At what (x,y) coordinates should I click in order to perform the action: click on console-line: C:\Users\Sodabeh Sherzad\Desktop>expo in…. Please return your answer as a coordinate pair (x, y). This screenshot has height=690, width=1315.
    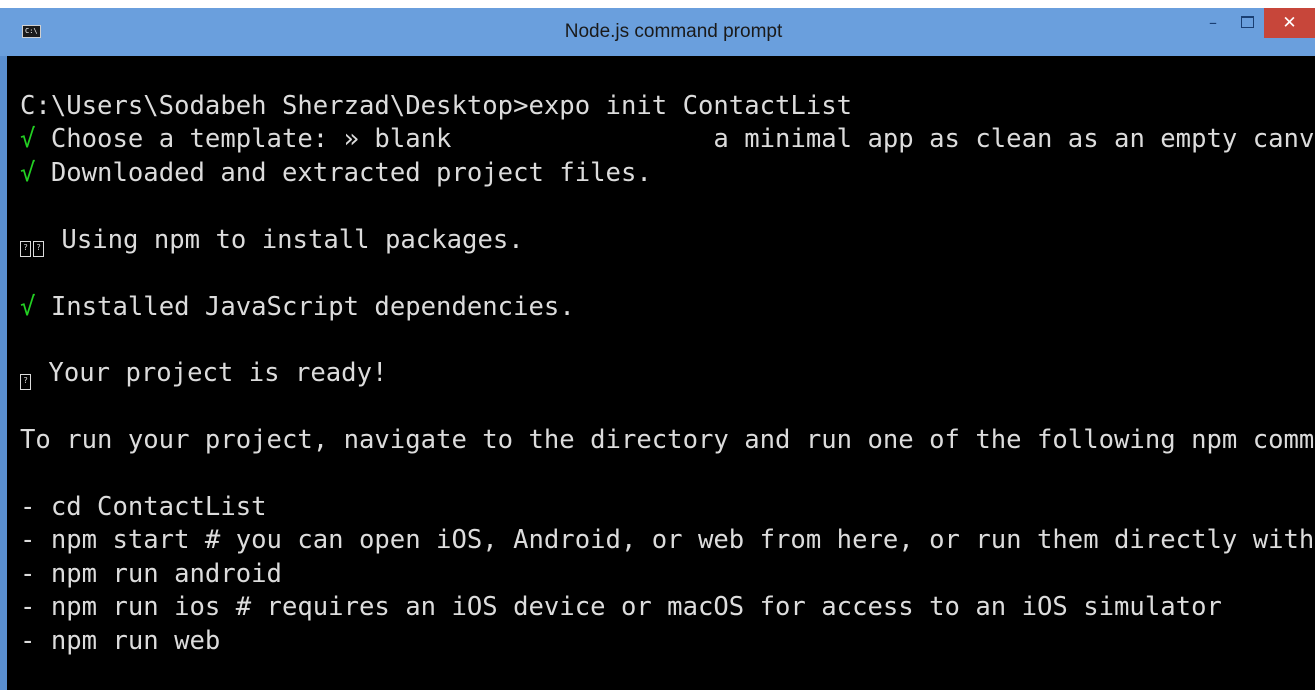
    Looking at the image, I should click on (436, 106).